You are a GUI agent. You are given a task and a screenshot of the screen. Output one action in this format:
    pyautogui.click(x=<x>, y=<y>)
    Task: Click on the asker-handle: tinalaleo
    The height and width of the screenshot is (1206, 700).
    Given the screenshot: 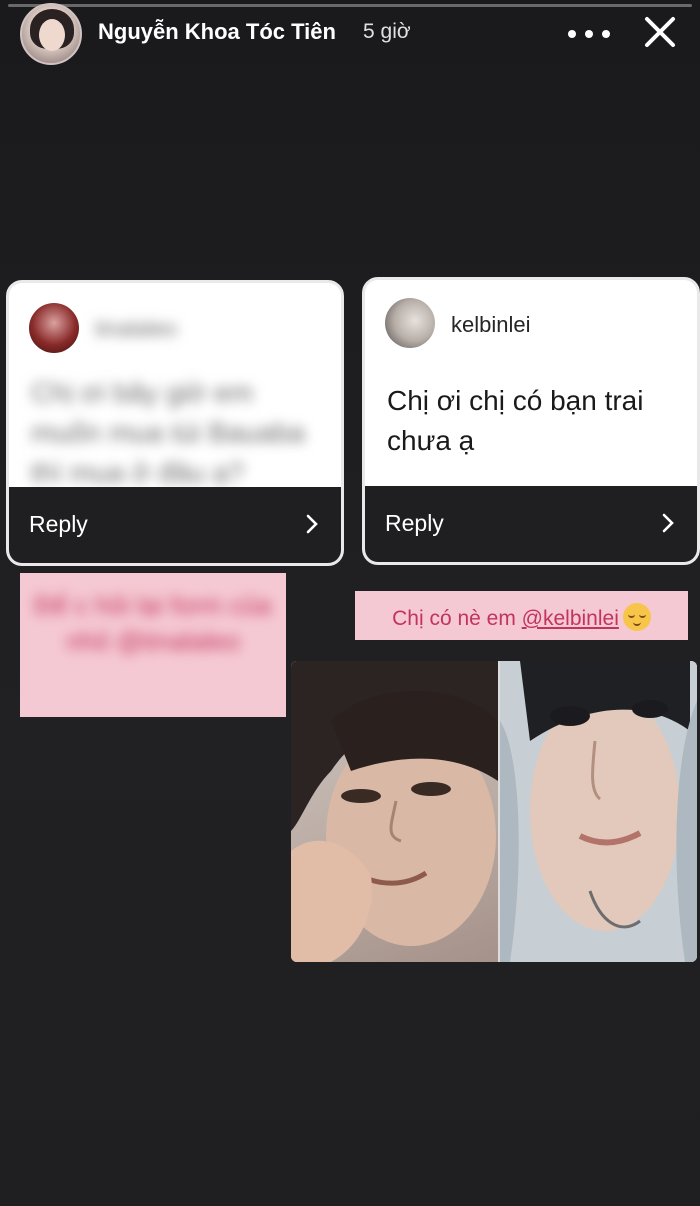 What is the action you would take?
    pyautogui.click(x=136, y=328)
    